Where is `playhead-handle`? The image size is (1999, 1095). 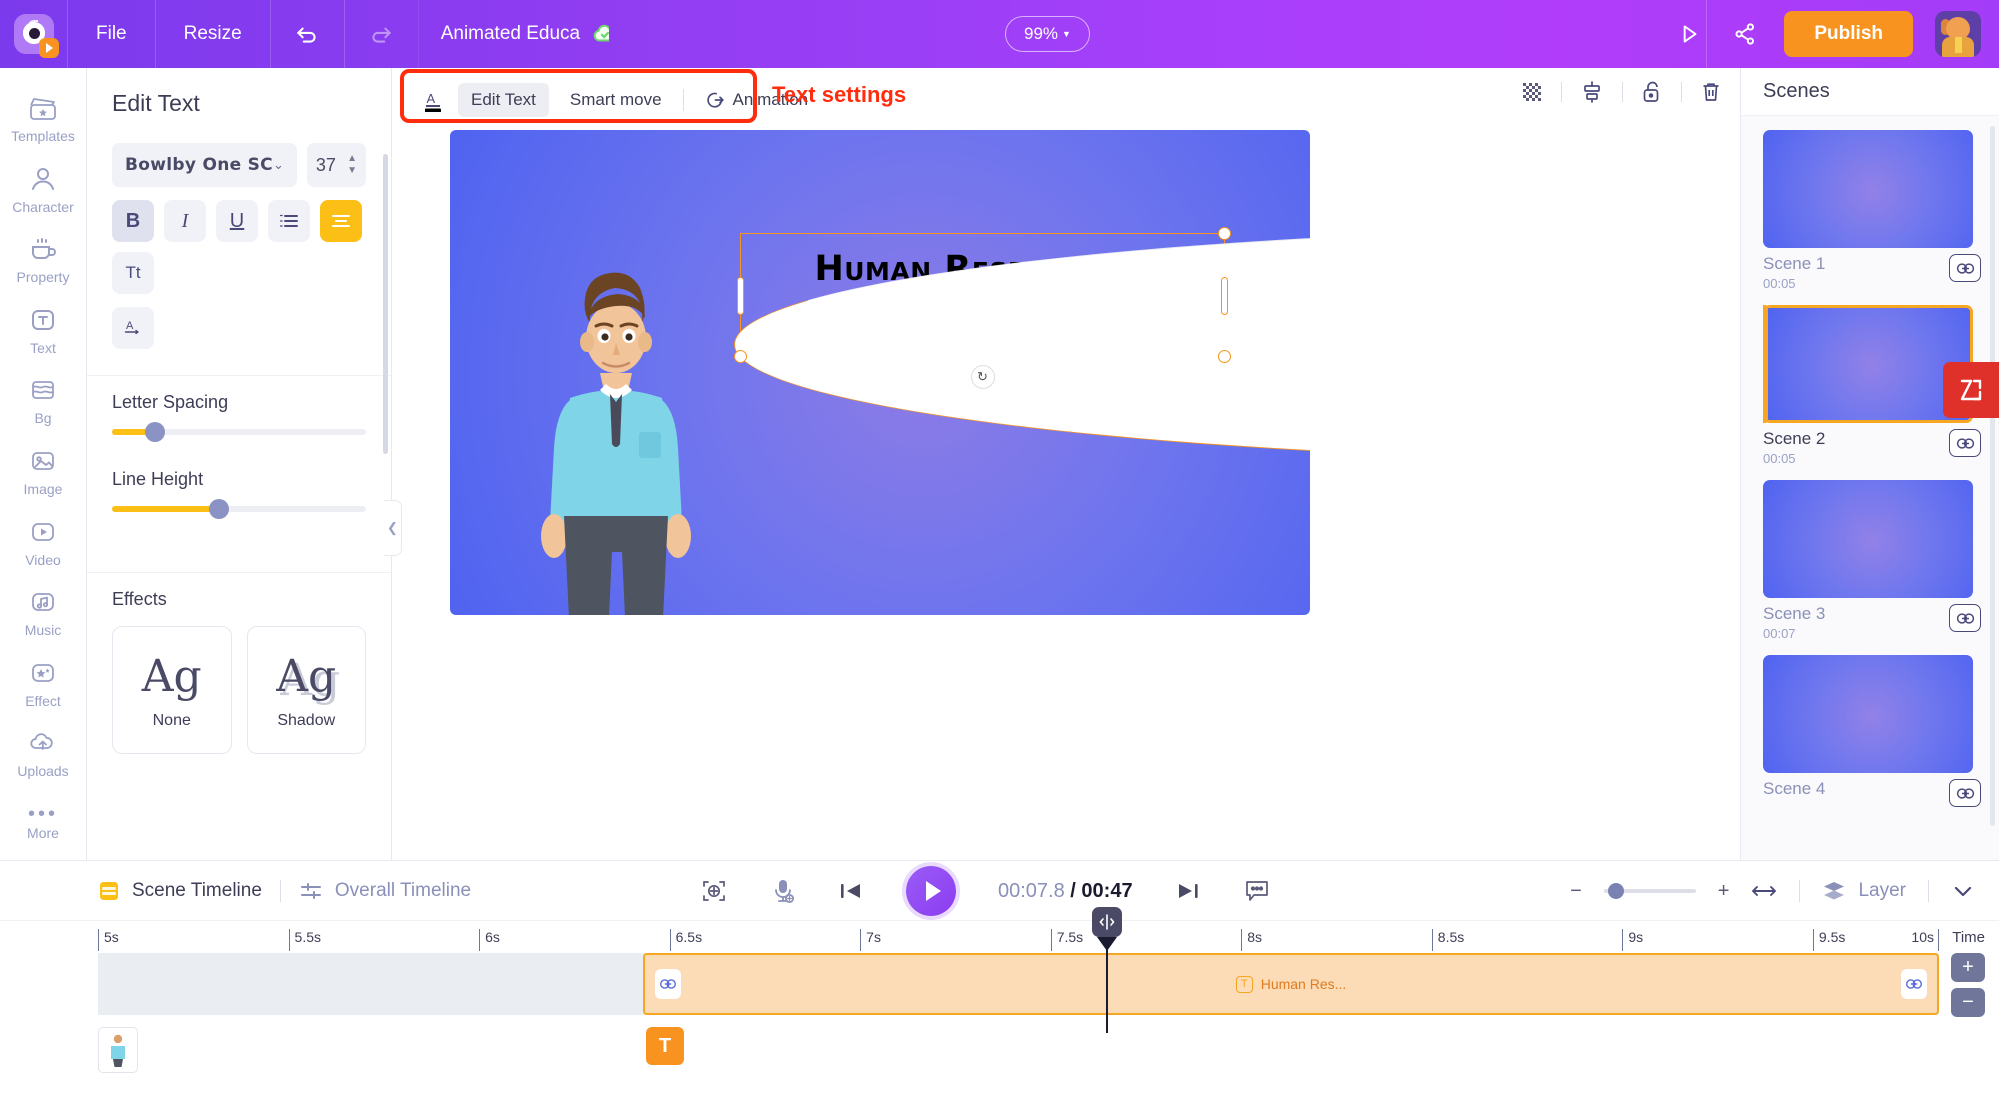 playhead-handle is located at coordinates (1107, 922).